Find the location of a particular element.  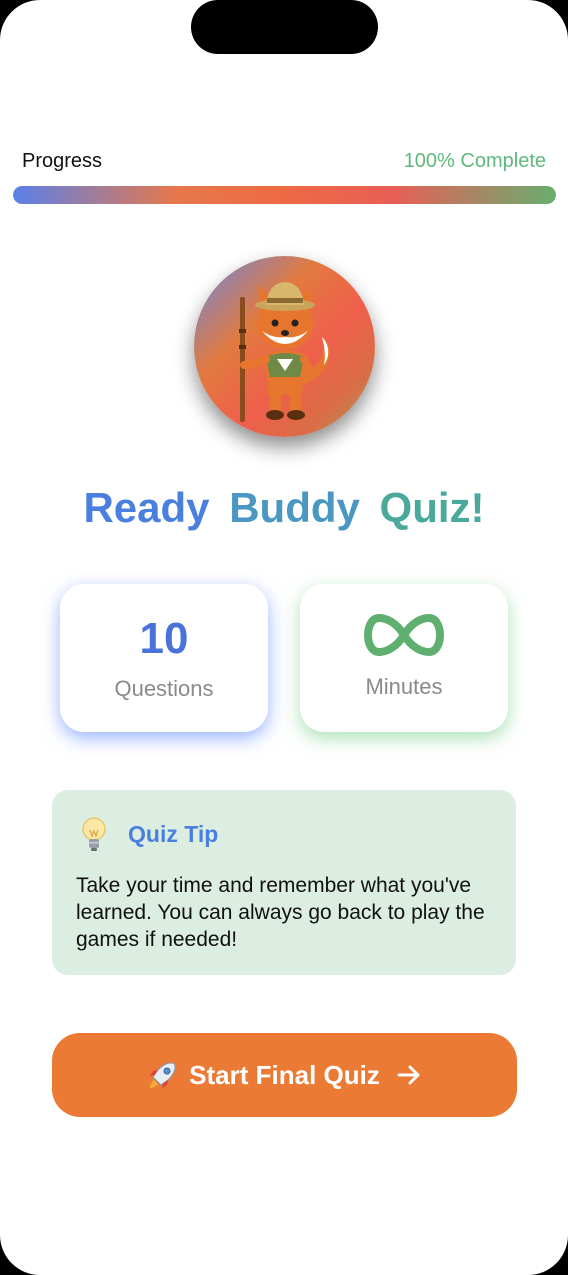

progress-fill is located at coordinates (284, 195).